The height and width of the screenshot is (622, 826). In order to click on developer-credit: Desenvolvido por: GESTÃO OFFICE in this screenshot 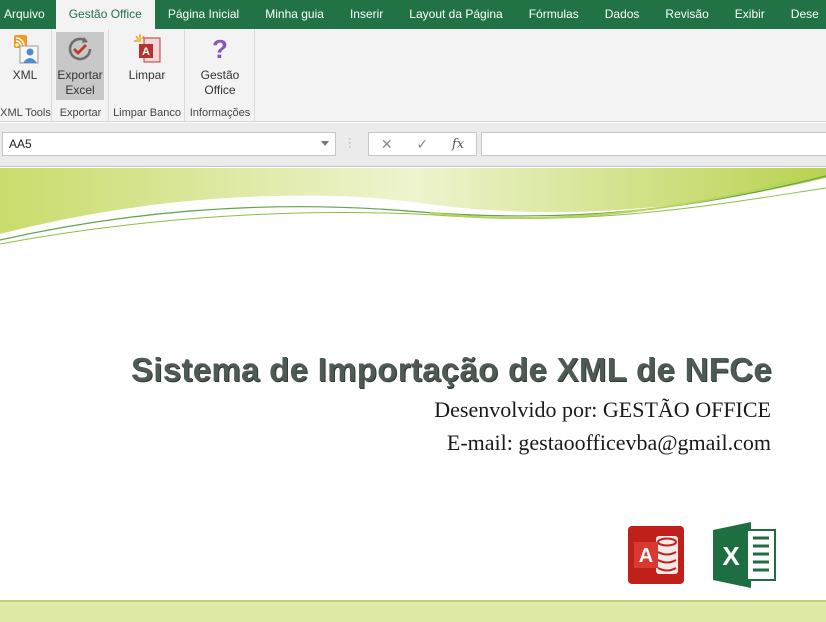, I will do `click(602, 409)`.